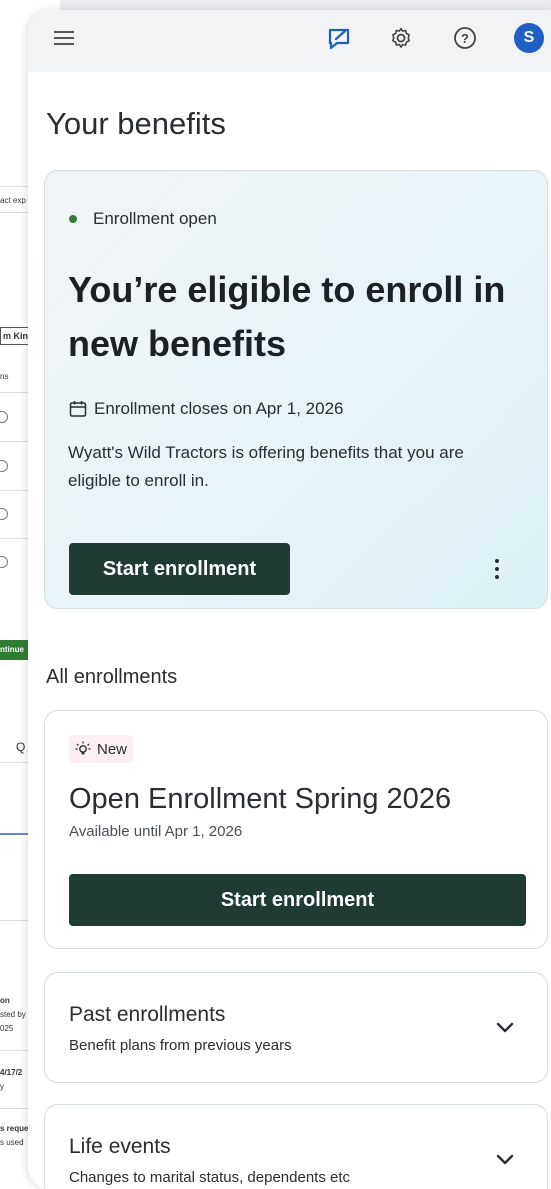  Describe the element at coordinates (13, 1014) in the screenshot. I see `bg-text-fragment: sted by` at that location.